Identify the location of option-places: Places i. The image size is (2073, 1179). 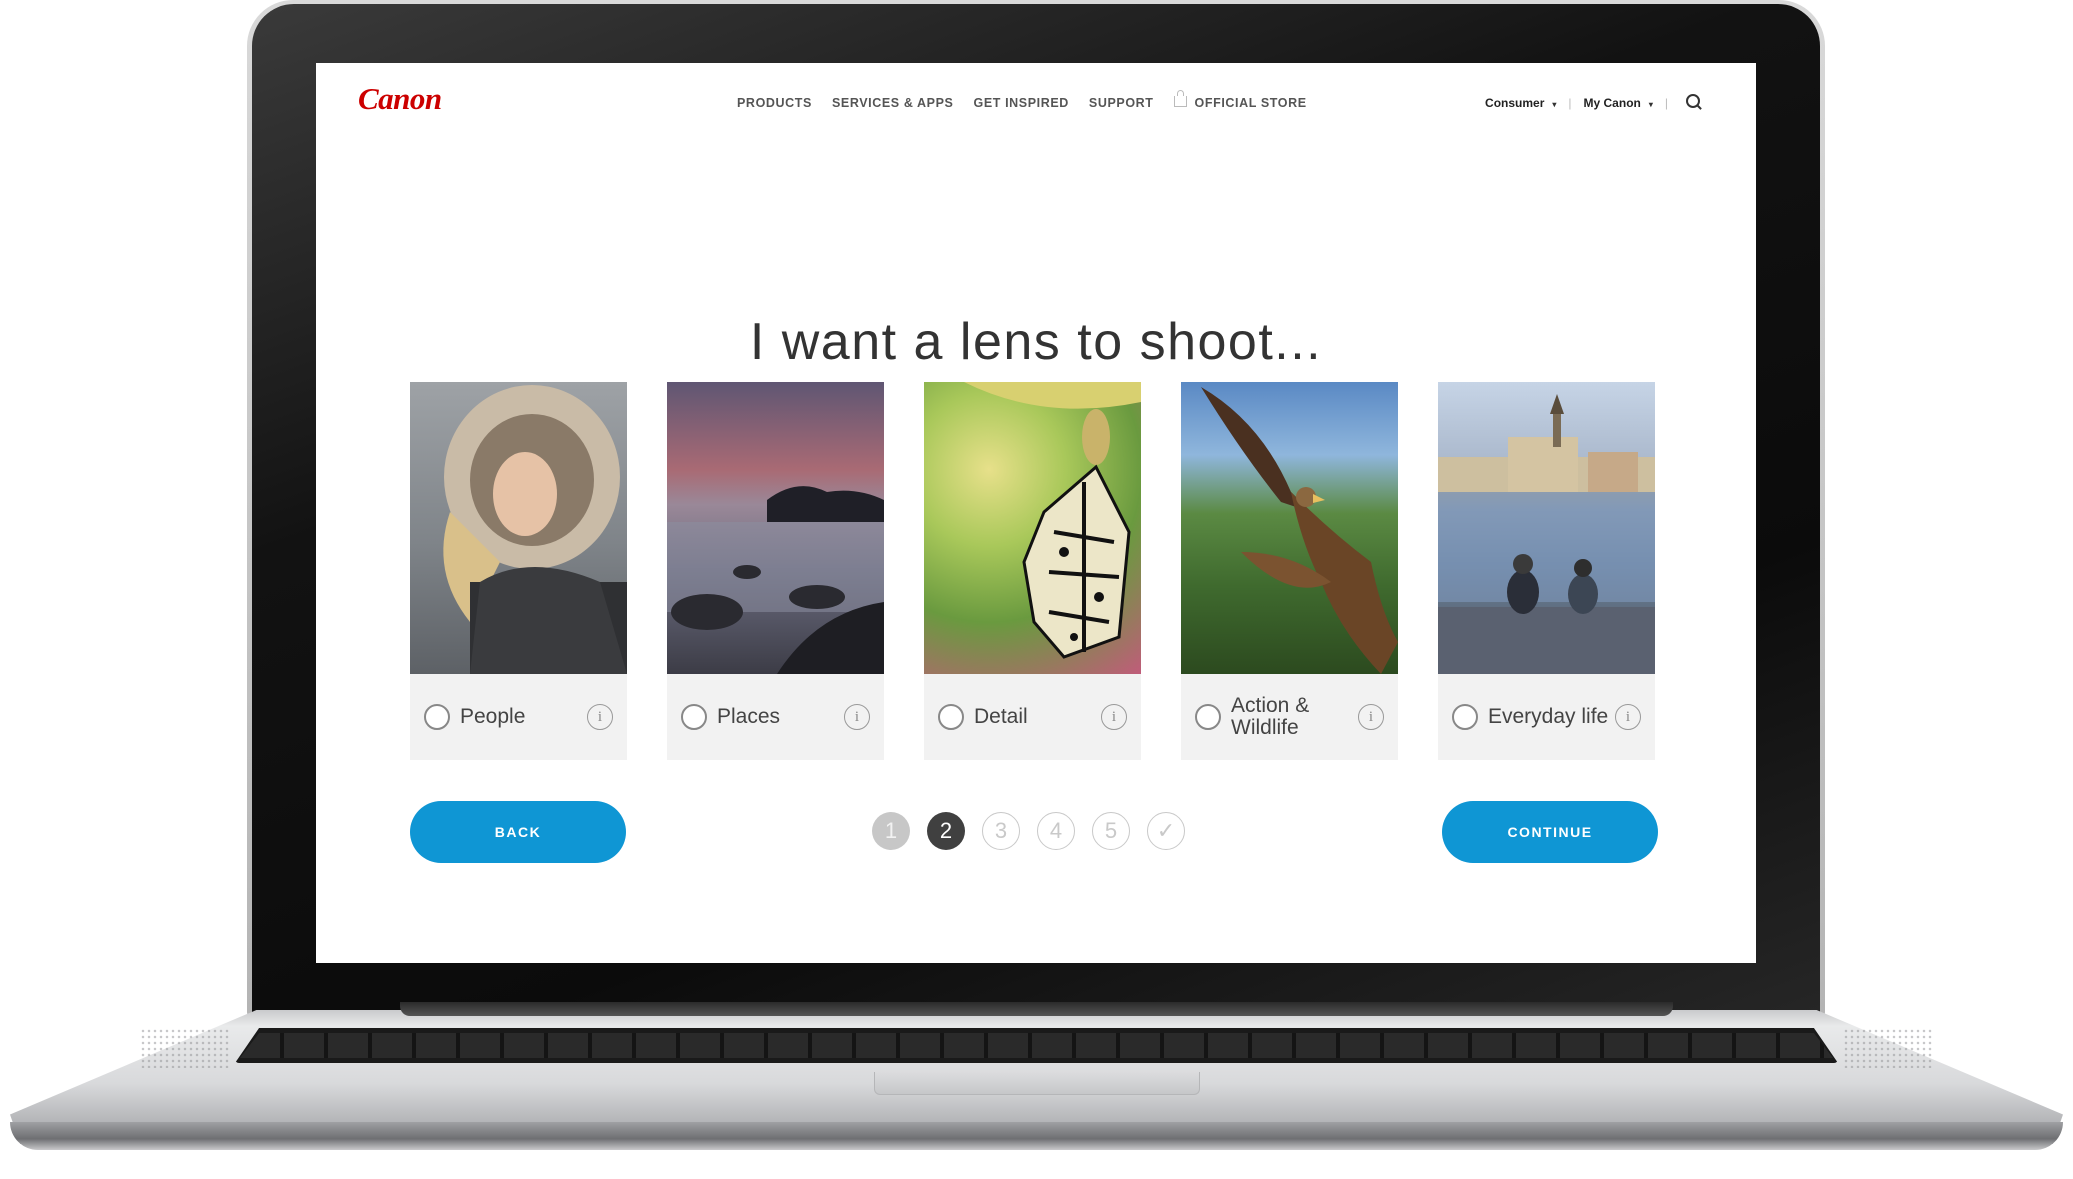
(775, 717).